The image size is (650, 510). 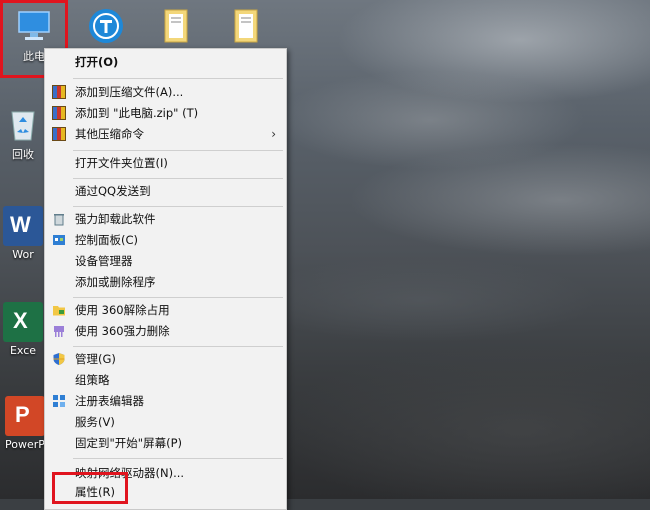 What do you see at coordinates (165, 240) in the screenshot?
I see `menu-item-control-panel: 控制面板(C)` at bounding box center [165, 240].